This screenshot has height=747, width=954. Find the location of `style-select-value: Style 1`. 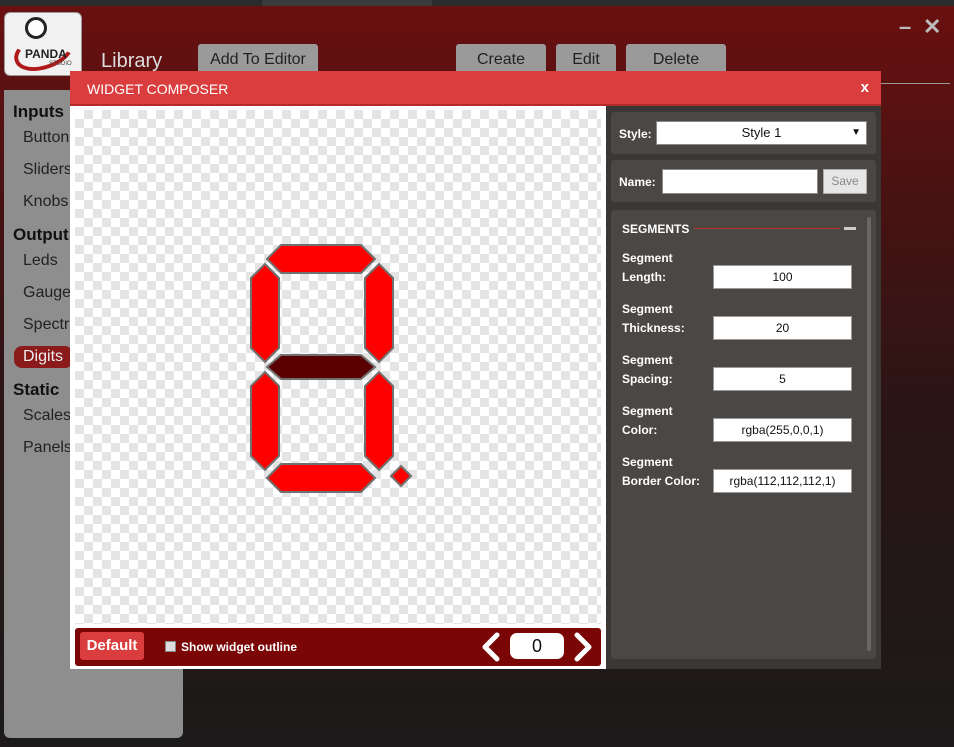

style-select-value: Style 1 is located at coordinates (761, 132).